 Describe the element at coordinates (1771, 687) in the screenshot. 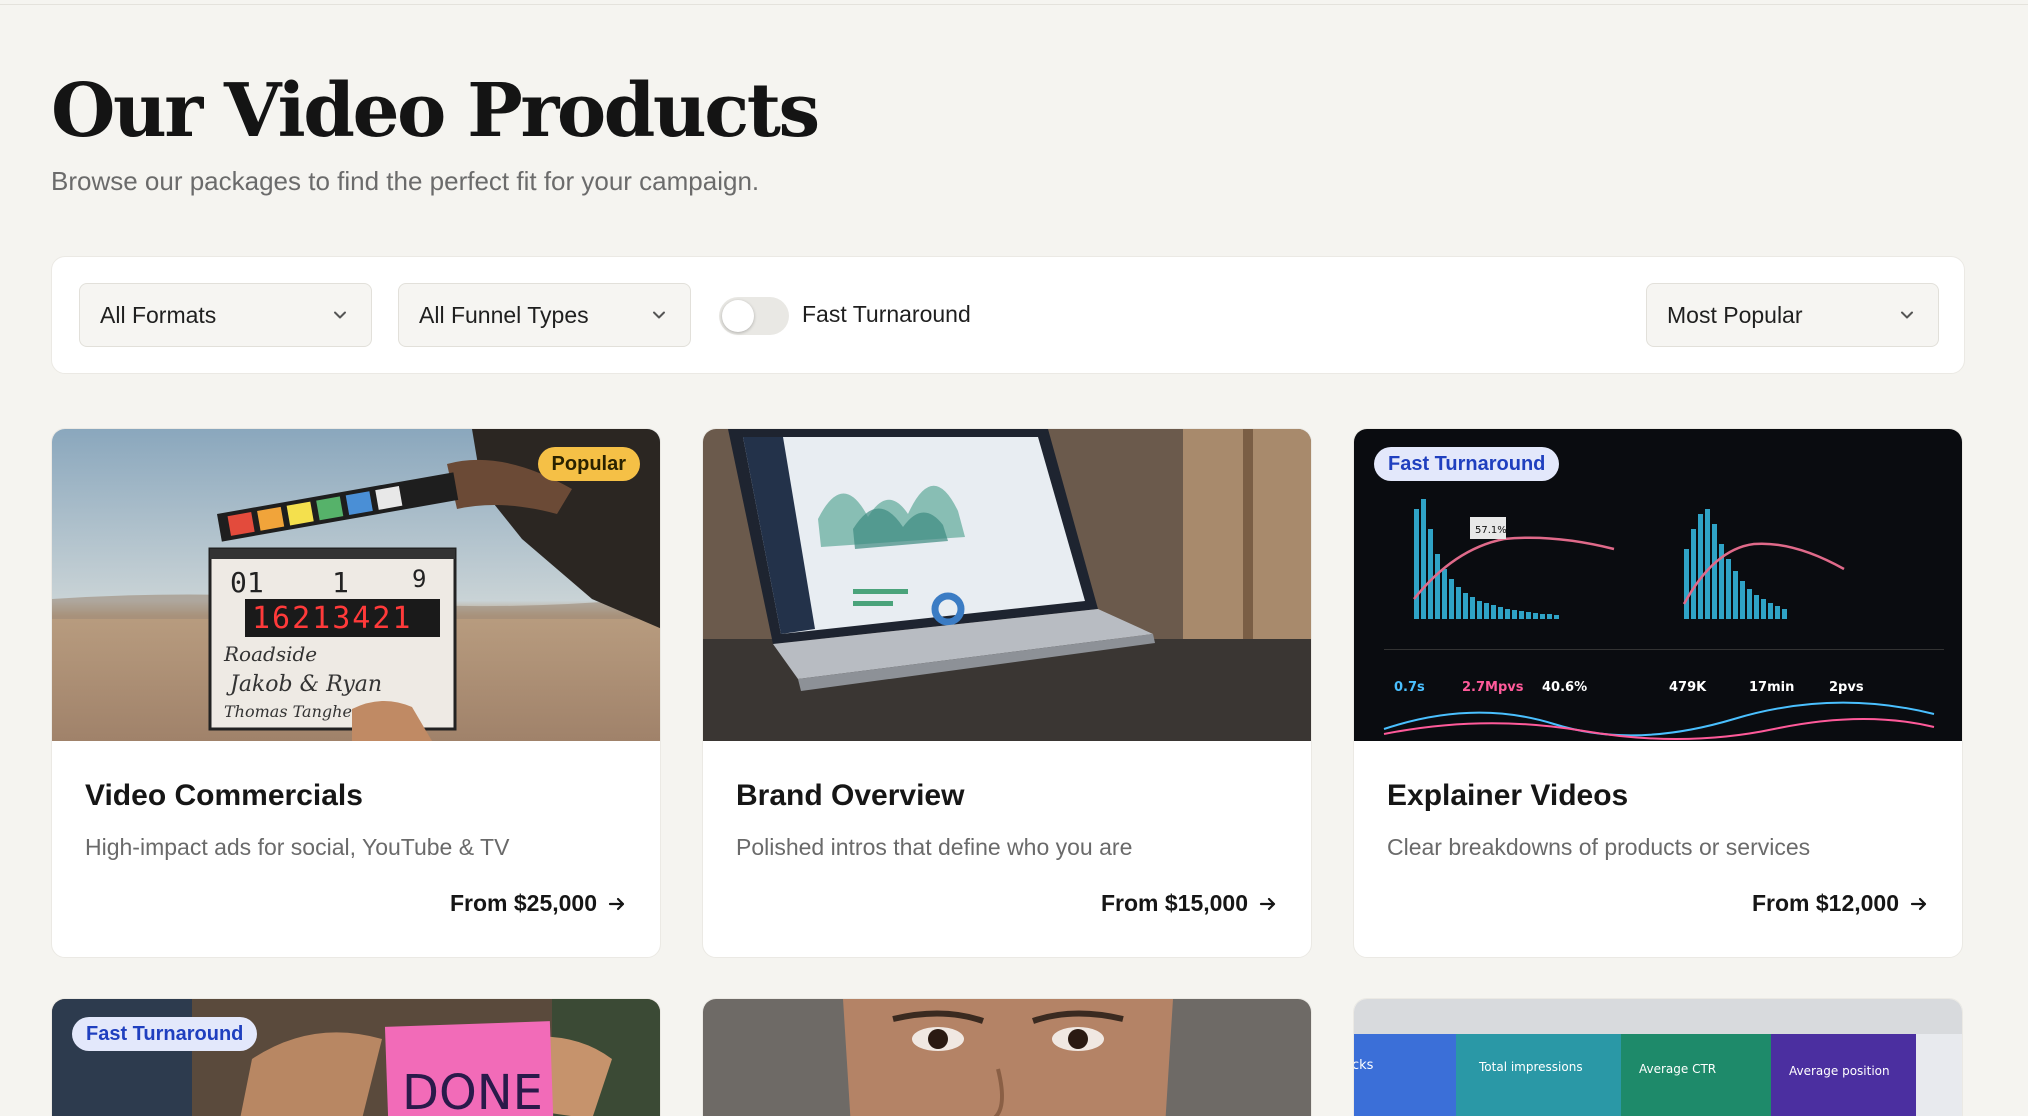

I see `svg-text: 17min` at that location.